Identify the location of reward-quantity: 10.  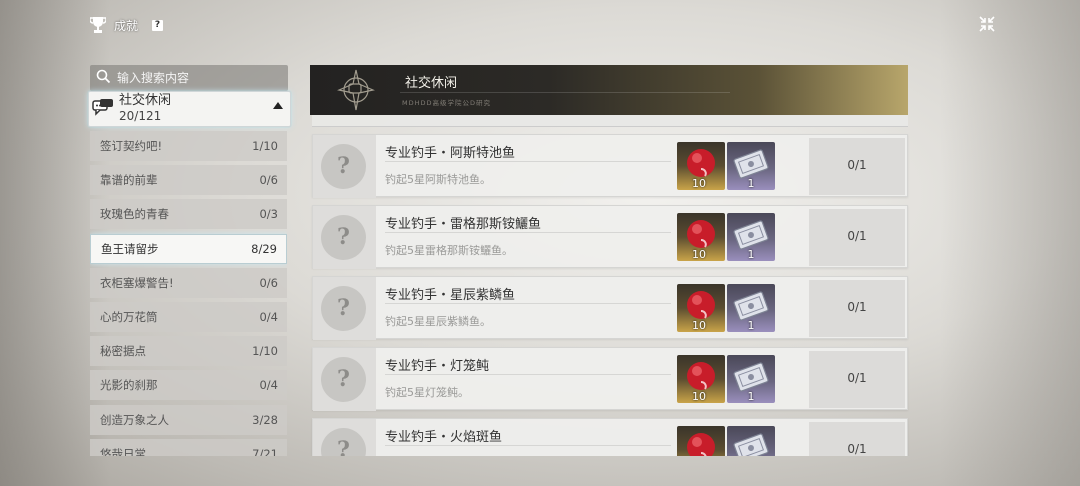
(699, 254).